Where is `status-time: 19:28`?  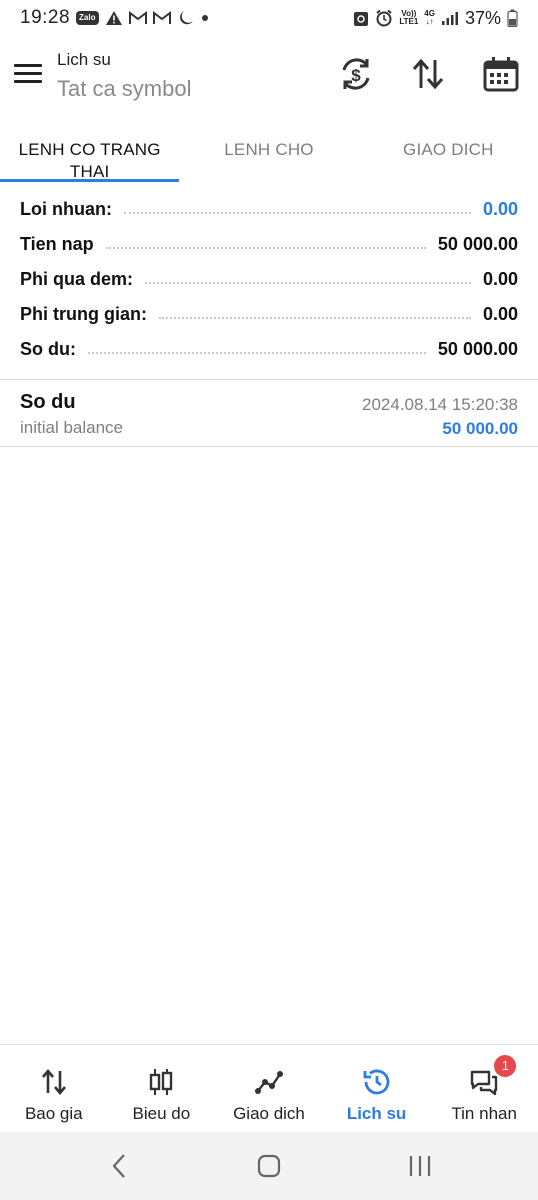 status-time: 19:28 is located at coordinates (45, 17).